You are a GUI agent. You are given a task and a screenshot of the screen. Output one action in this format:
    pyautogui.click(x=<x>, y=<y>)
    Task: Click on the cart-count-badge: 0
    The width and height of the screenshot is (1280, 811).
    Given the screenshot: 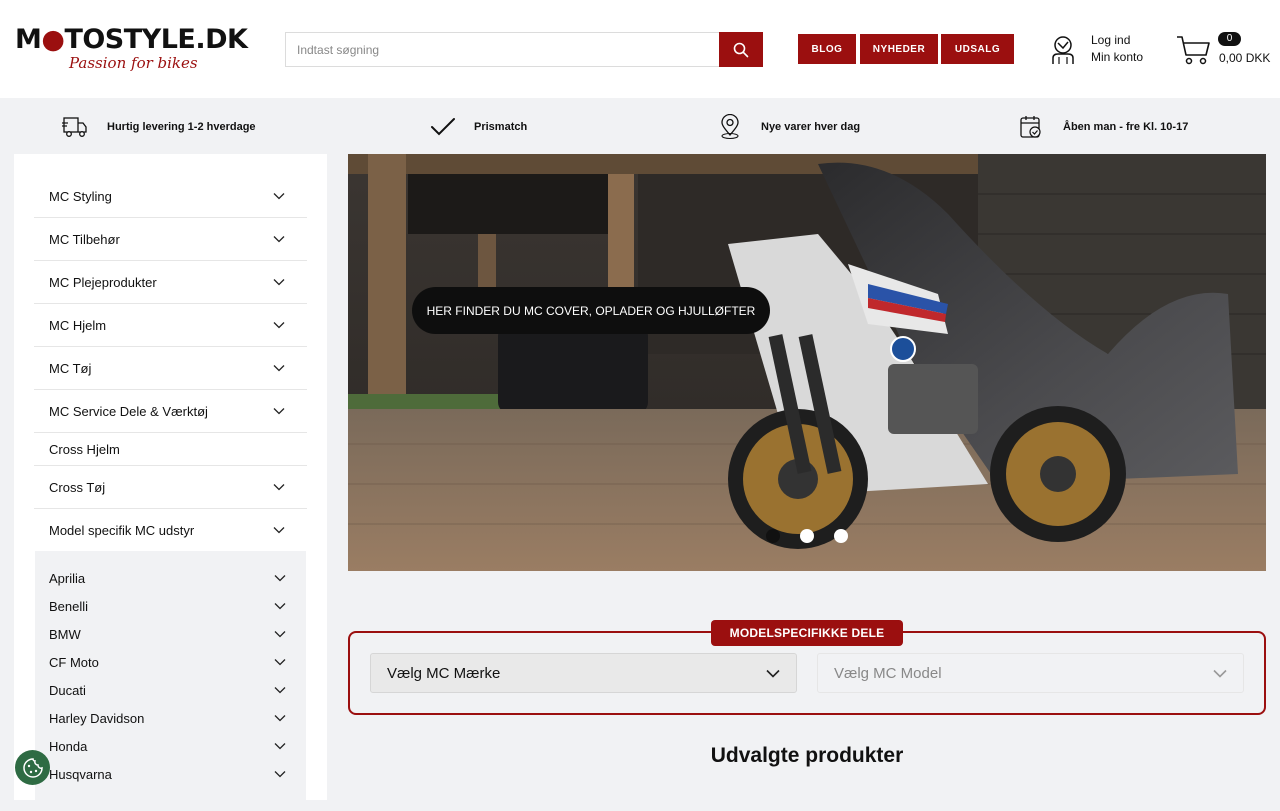 What is the action you would take?
    pyautogui.click(x=1229, y=39)
    